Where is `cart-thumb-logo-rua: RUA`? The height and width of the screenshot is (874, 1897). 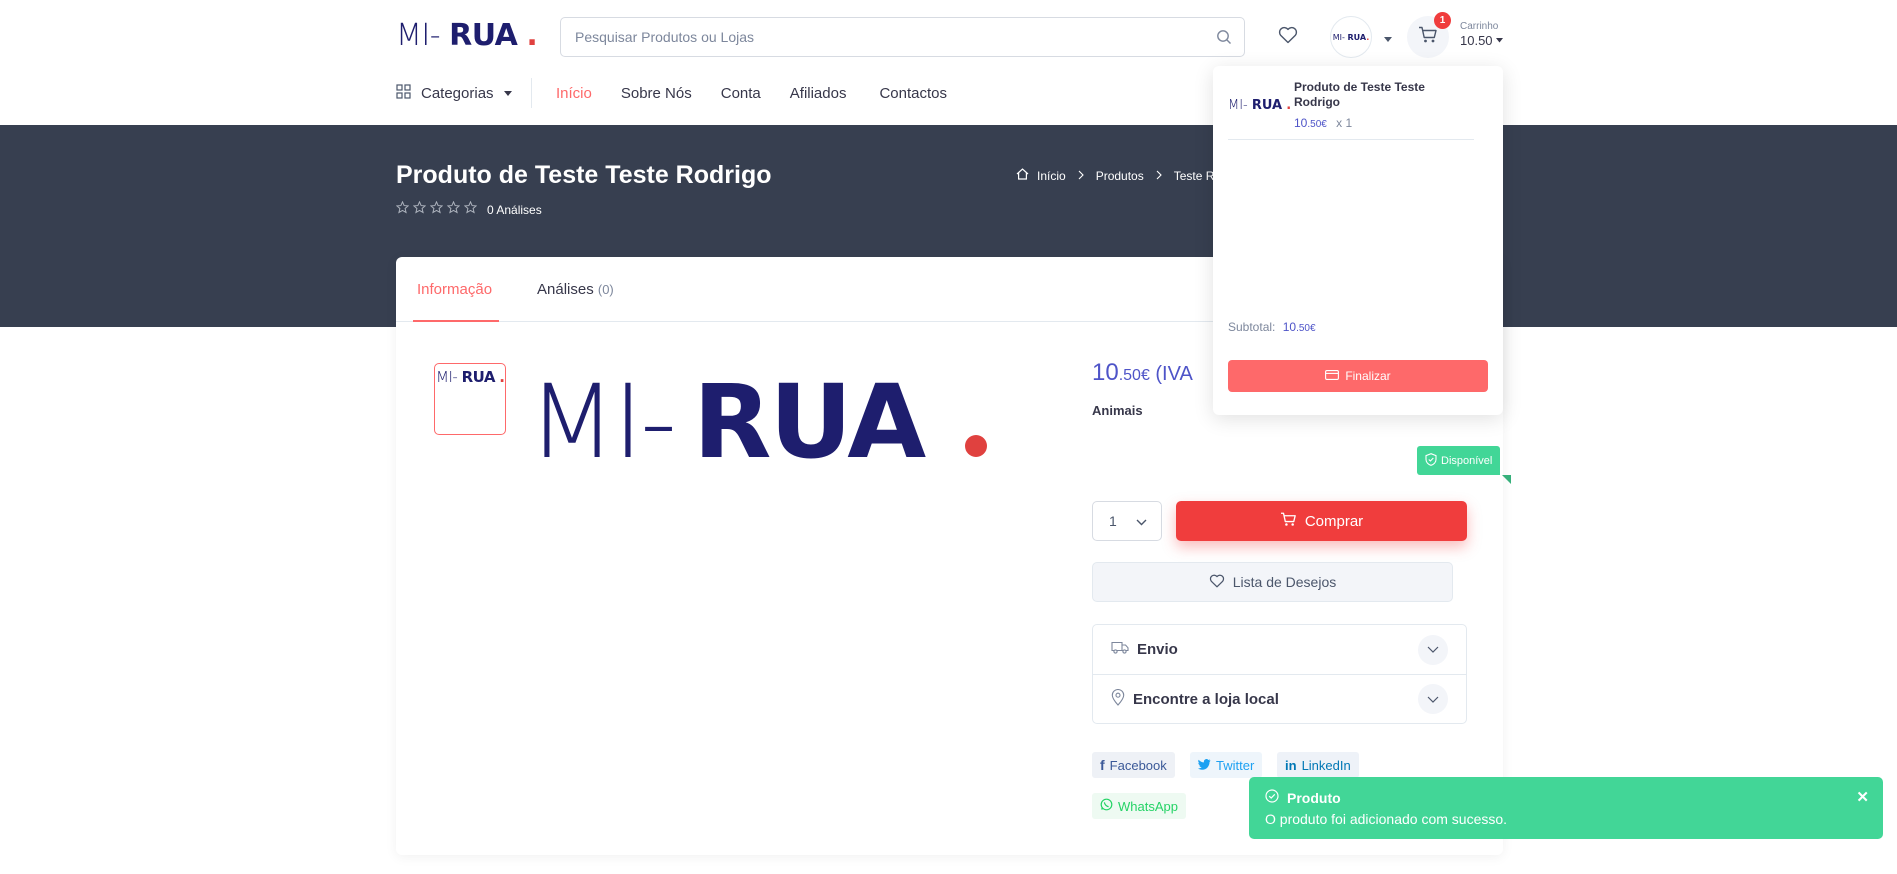
cart-thumb-logo-rua: RUA is located at coordinates (1267, 105).